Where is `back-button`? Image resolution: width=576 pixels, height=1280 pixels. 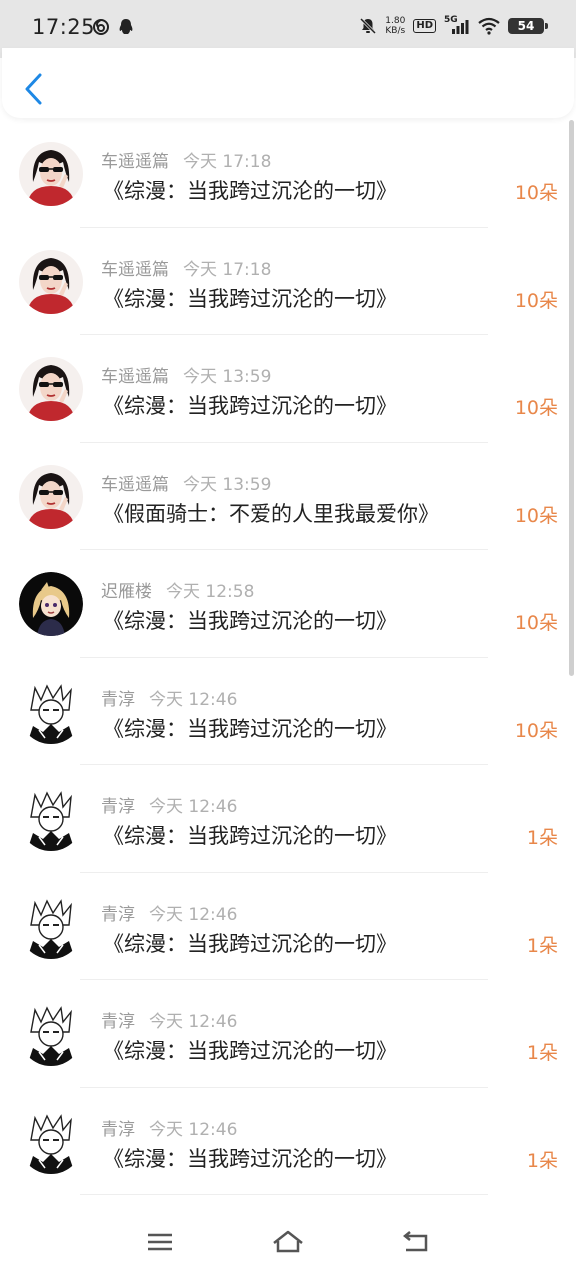
back-button is located at coordinates (34, 89).